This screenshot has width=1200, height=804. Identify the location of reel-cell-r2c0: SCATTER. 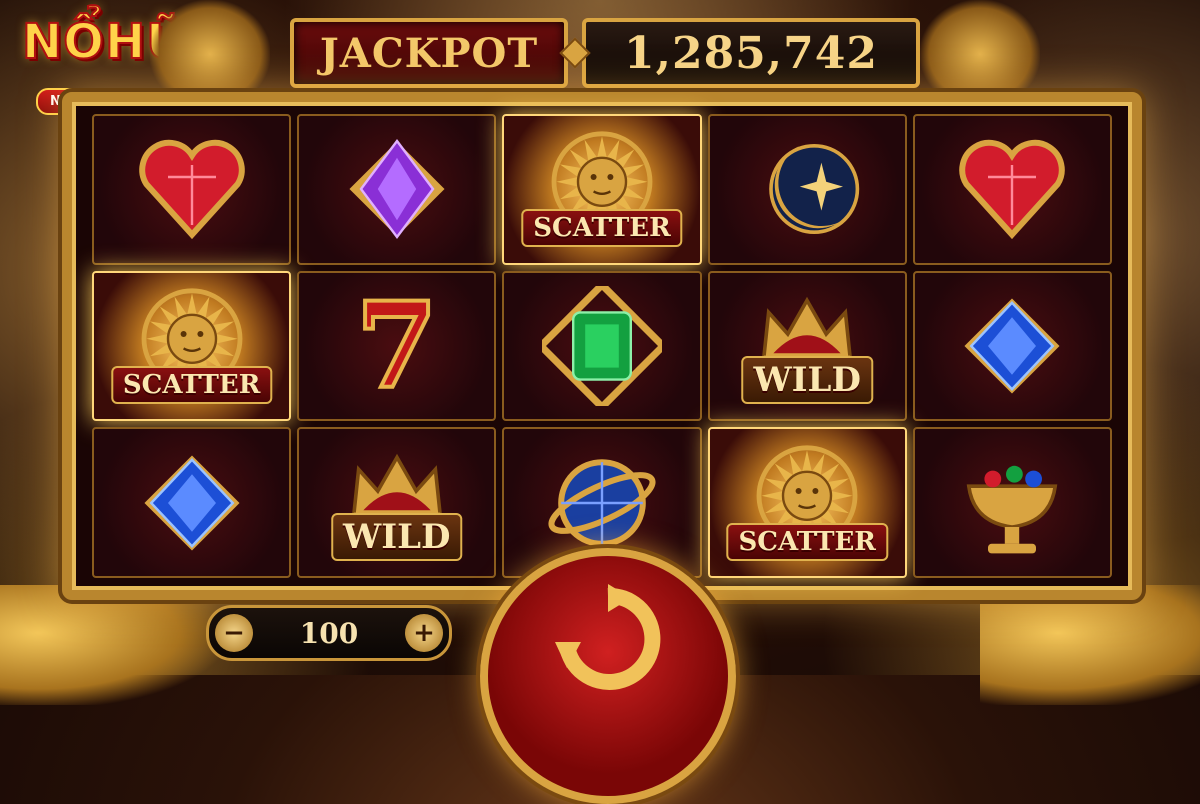
(602, 189).